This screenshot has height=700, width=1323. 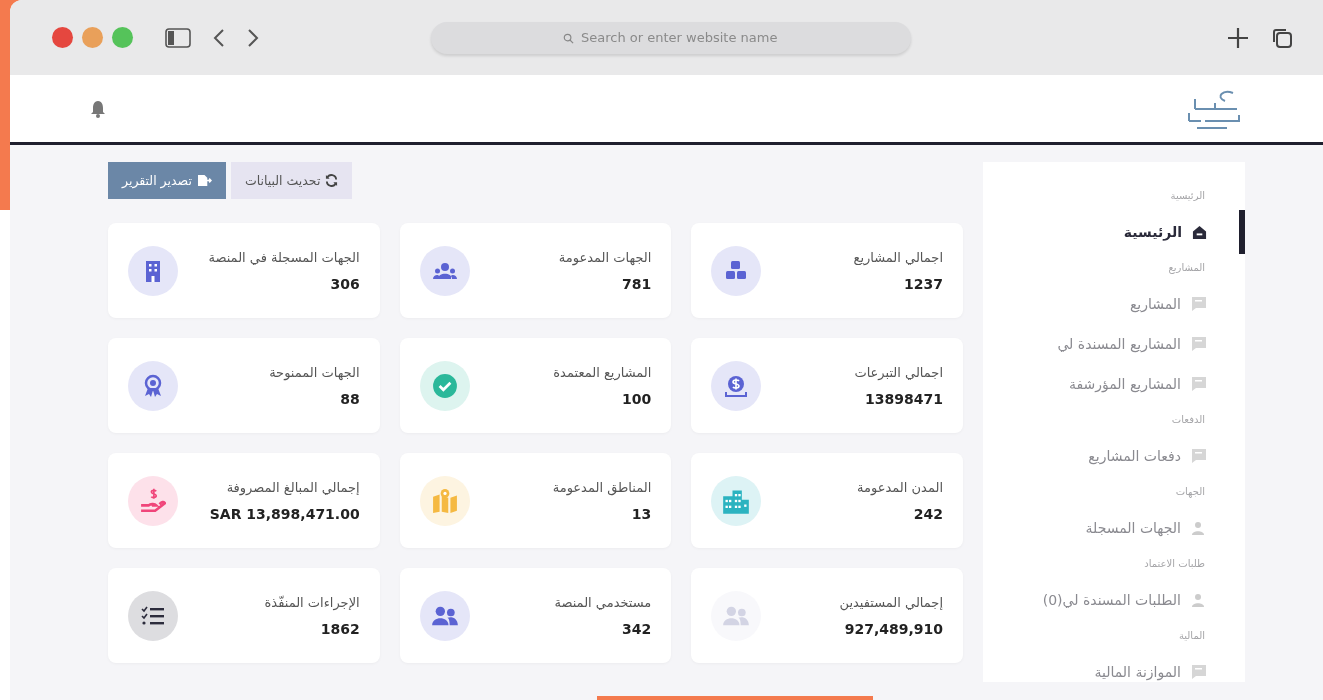 What do you see at coordinates (891, 602) in the screenshot?
I see `stat-label: إجمالي المستفيدين` at bounding box center [891, 602].